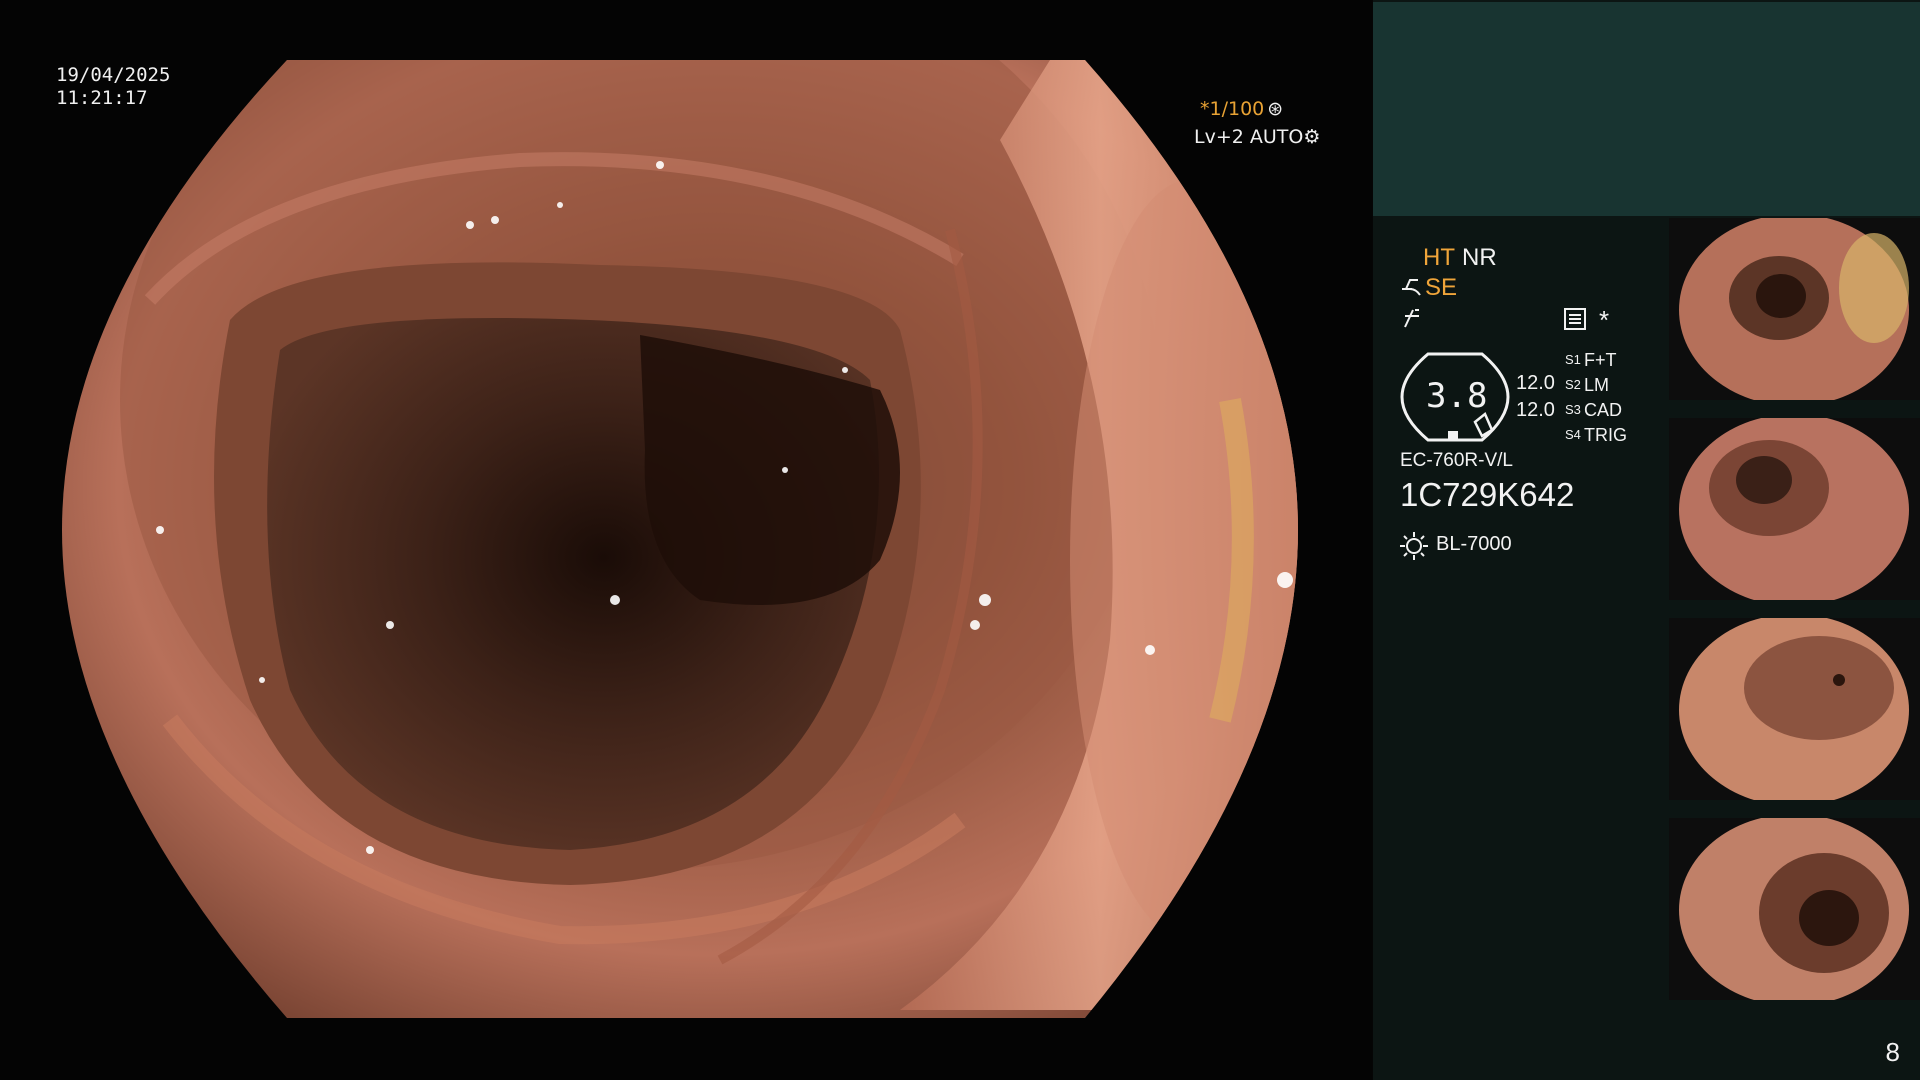  What do you see at coordinates (1603, 410) in the screenshot?
I see `s3-value: CAD` at bounding box center [1603, 410].